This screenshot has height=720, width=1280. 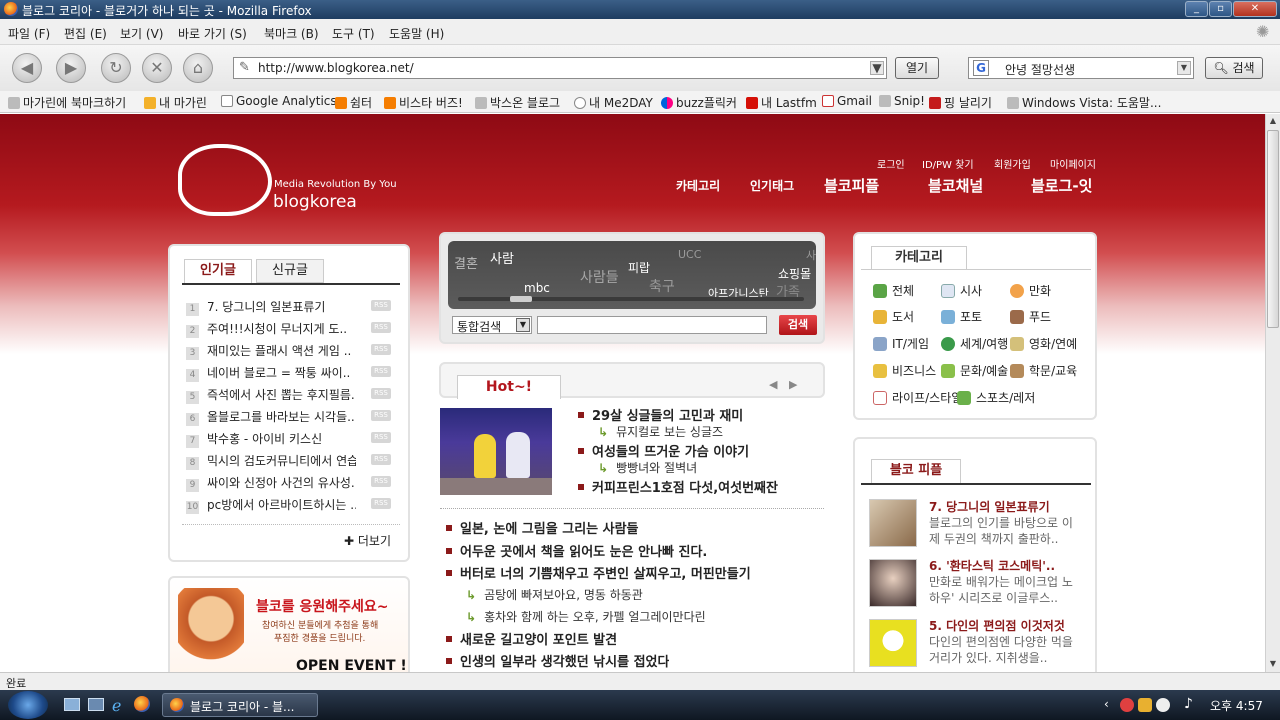 I want to click on category-item: 포토, so click(x=961, y=316).